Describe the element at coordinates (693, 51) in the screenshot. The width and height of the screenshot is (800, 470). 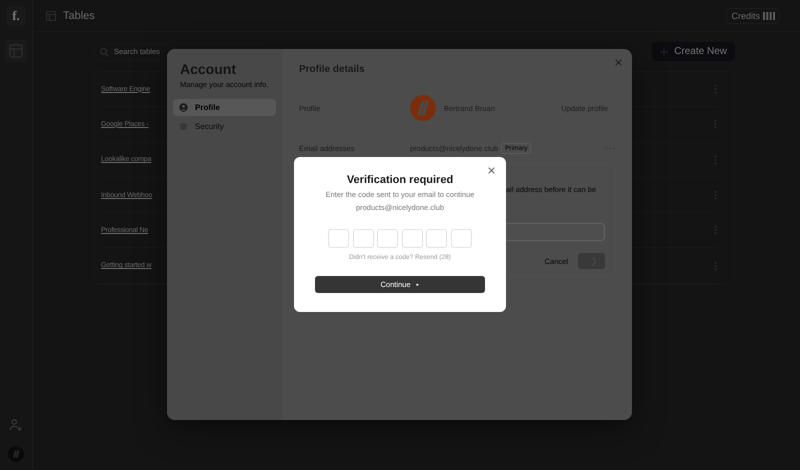
I see `create-new-button: Create New` at that location.